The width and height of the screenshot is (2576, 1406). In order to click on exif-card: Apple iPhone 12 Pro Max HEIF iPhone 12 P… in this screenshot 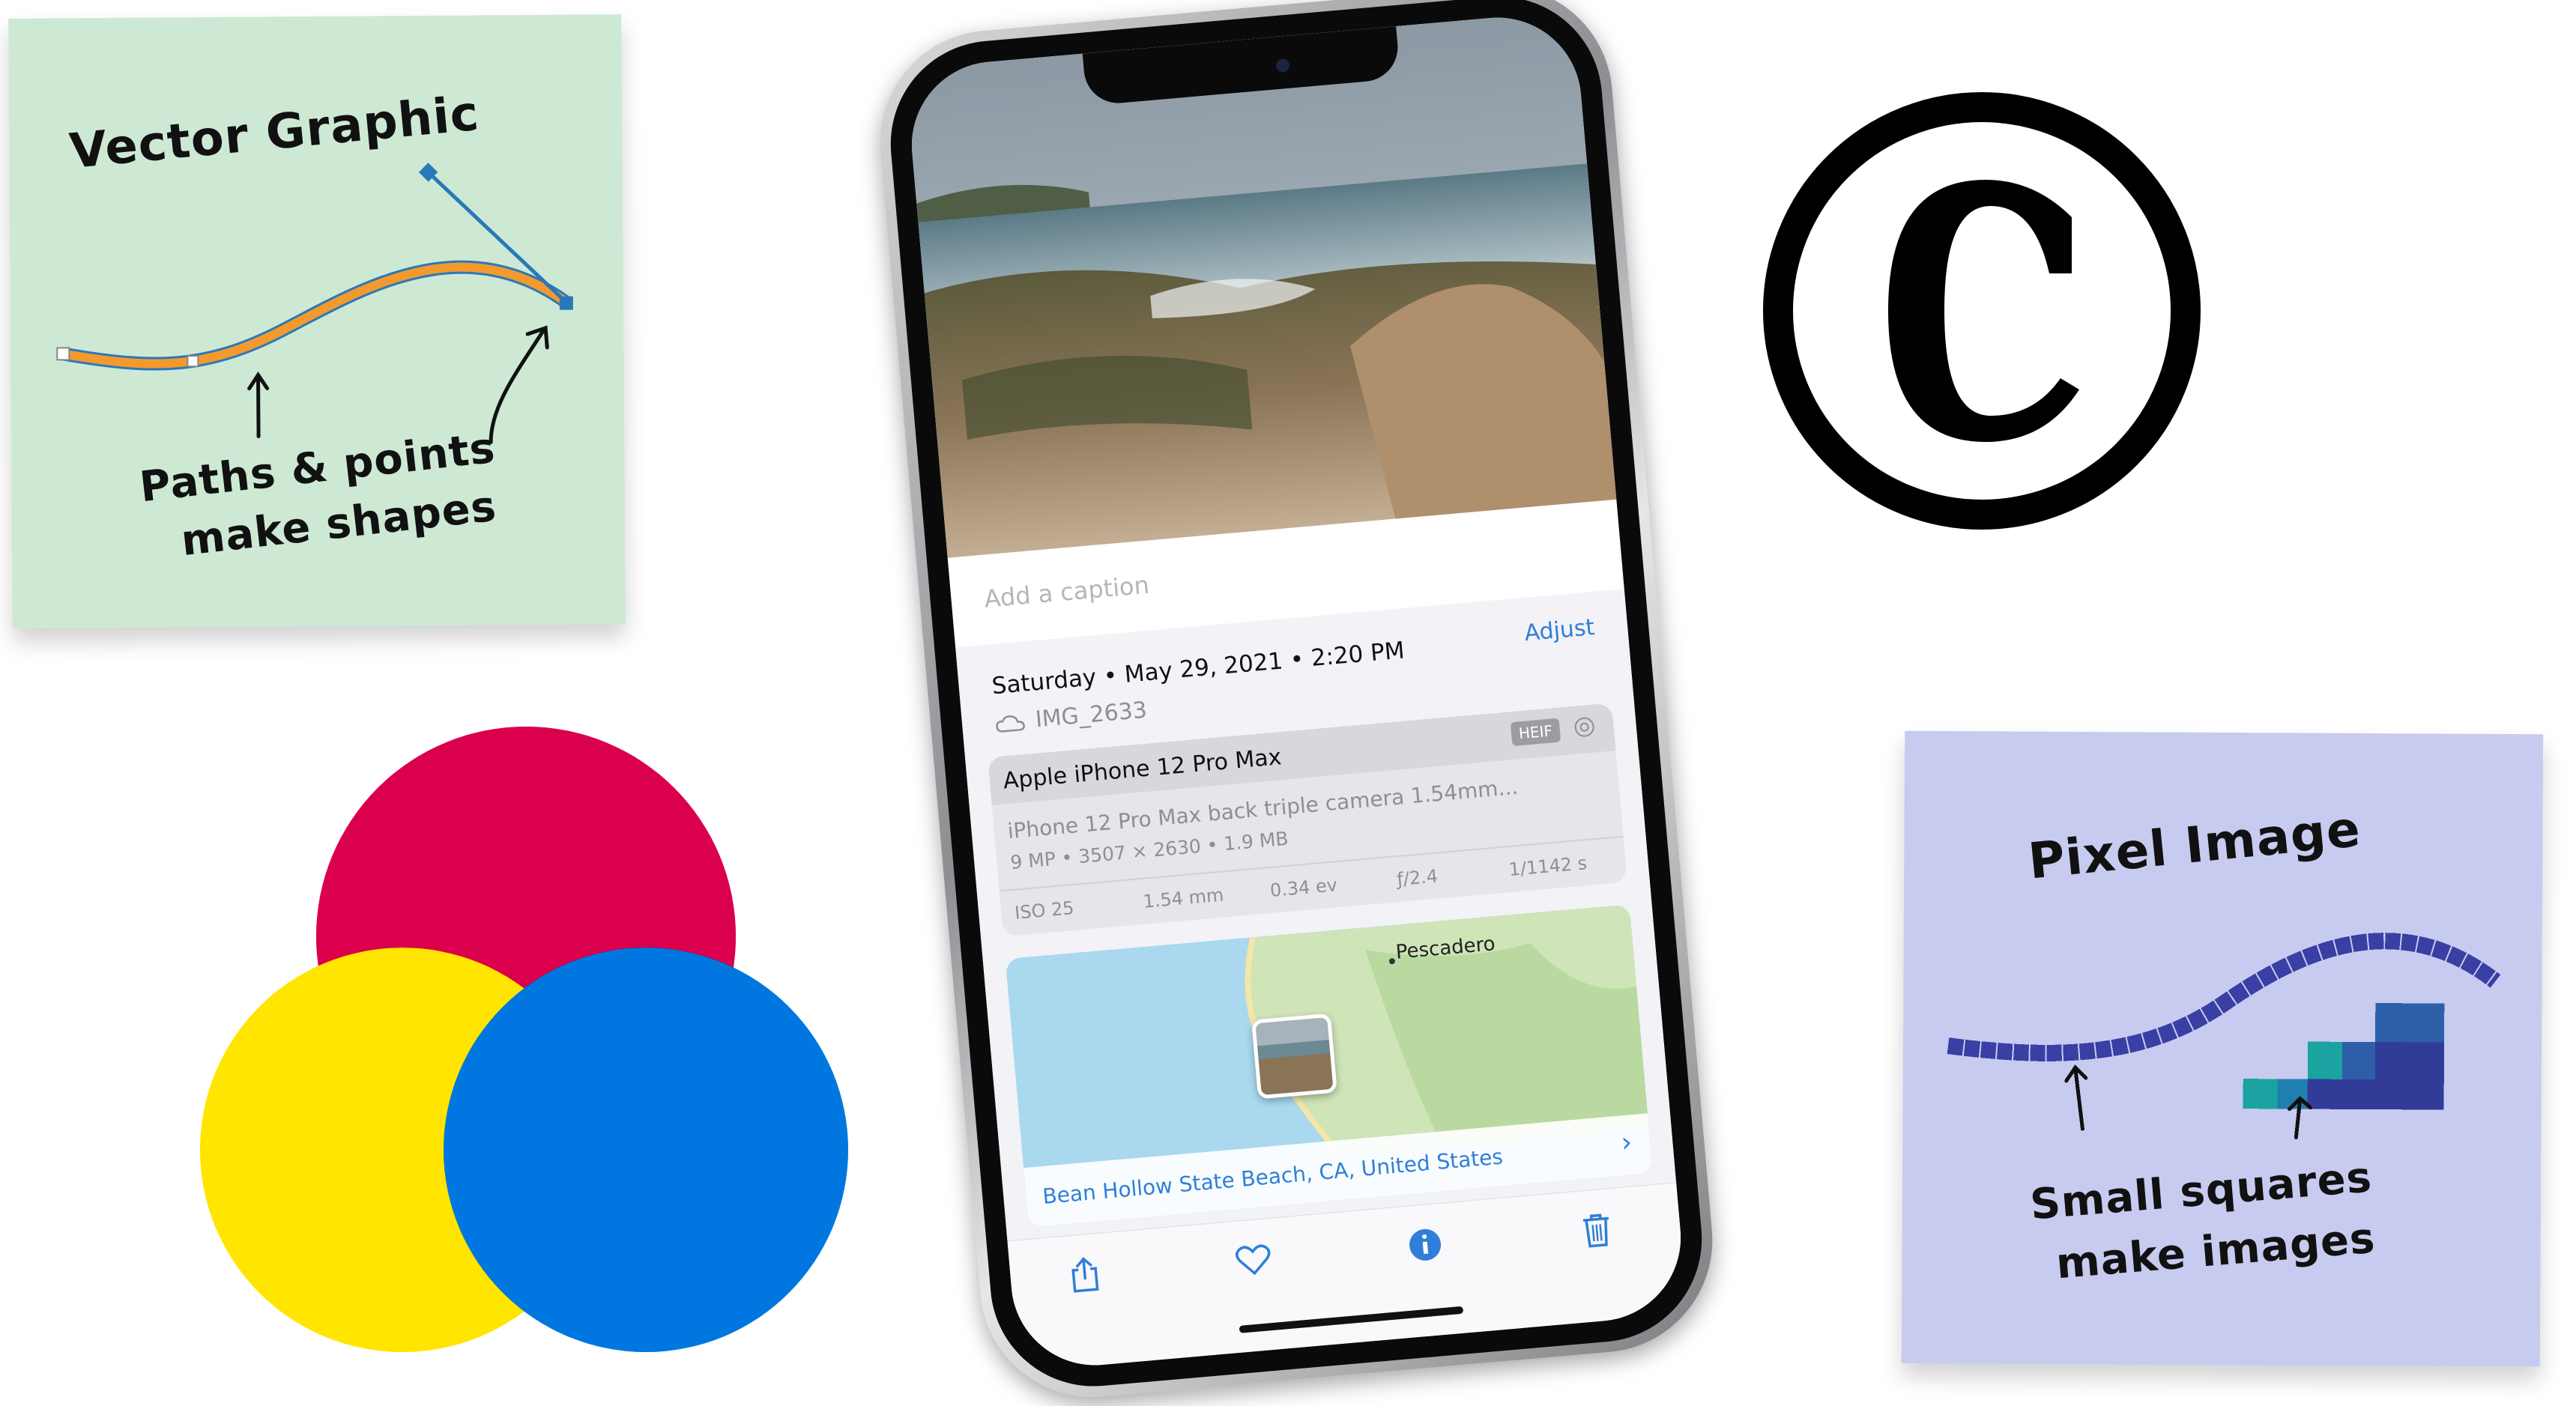, I will do `click(1307, 820)`.